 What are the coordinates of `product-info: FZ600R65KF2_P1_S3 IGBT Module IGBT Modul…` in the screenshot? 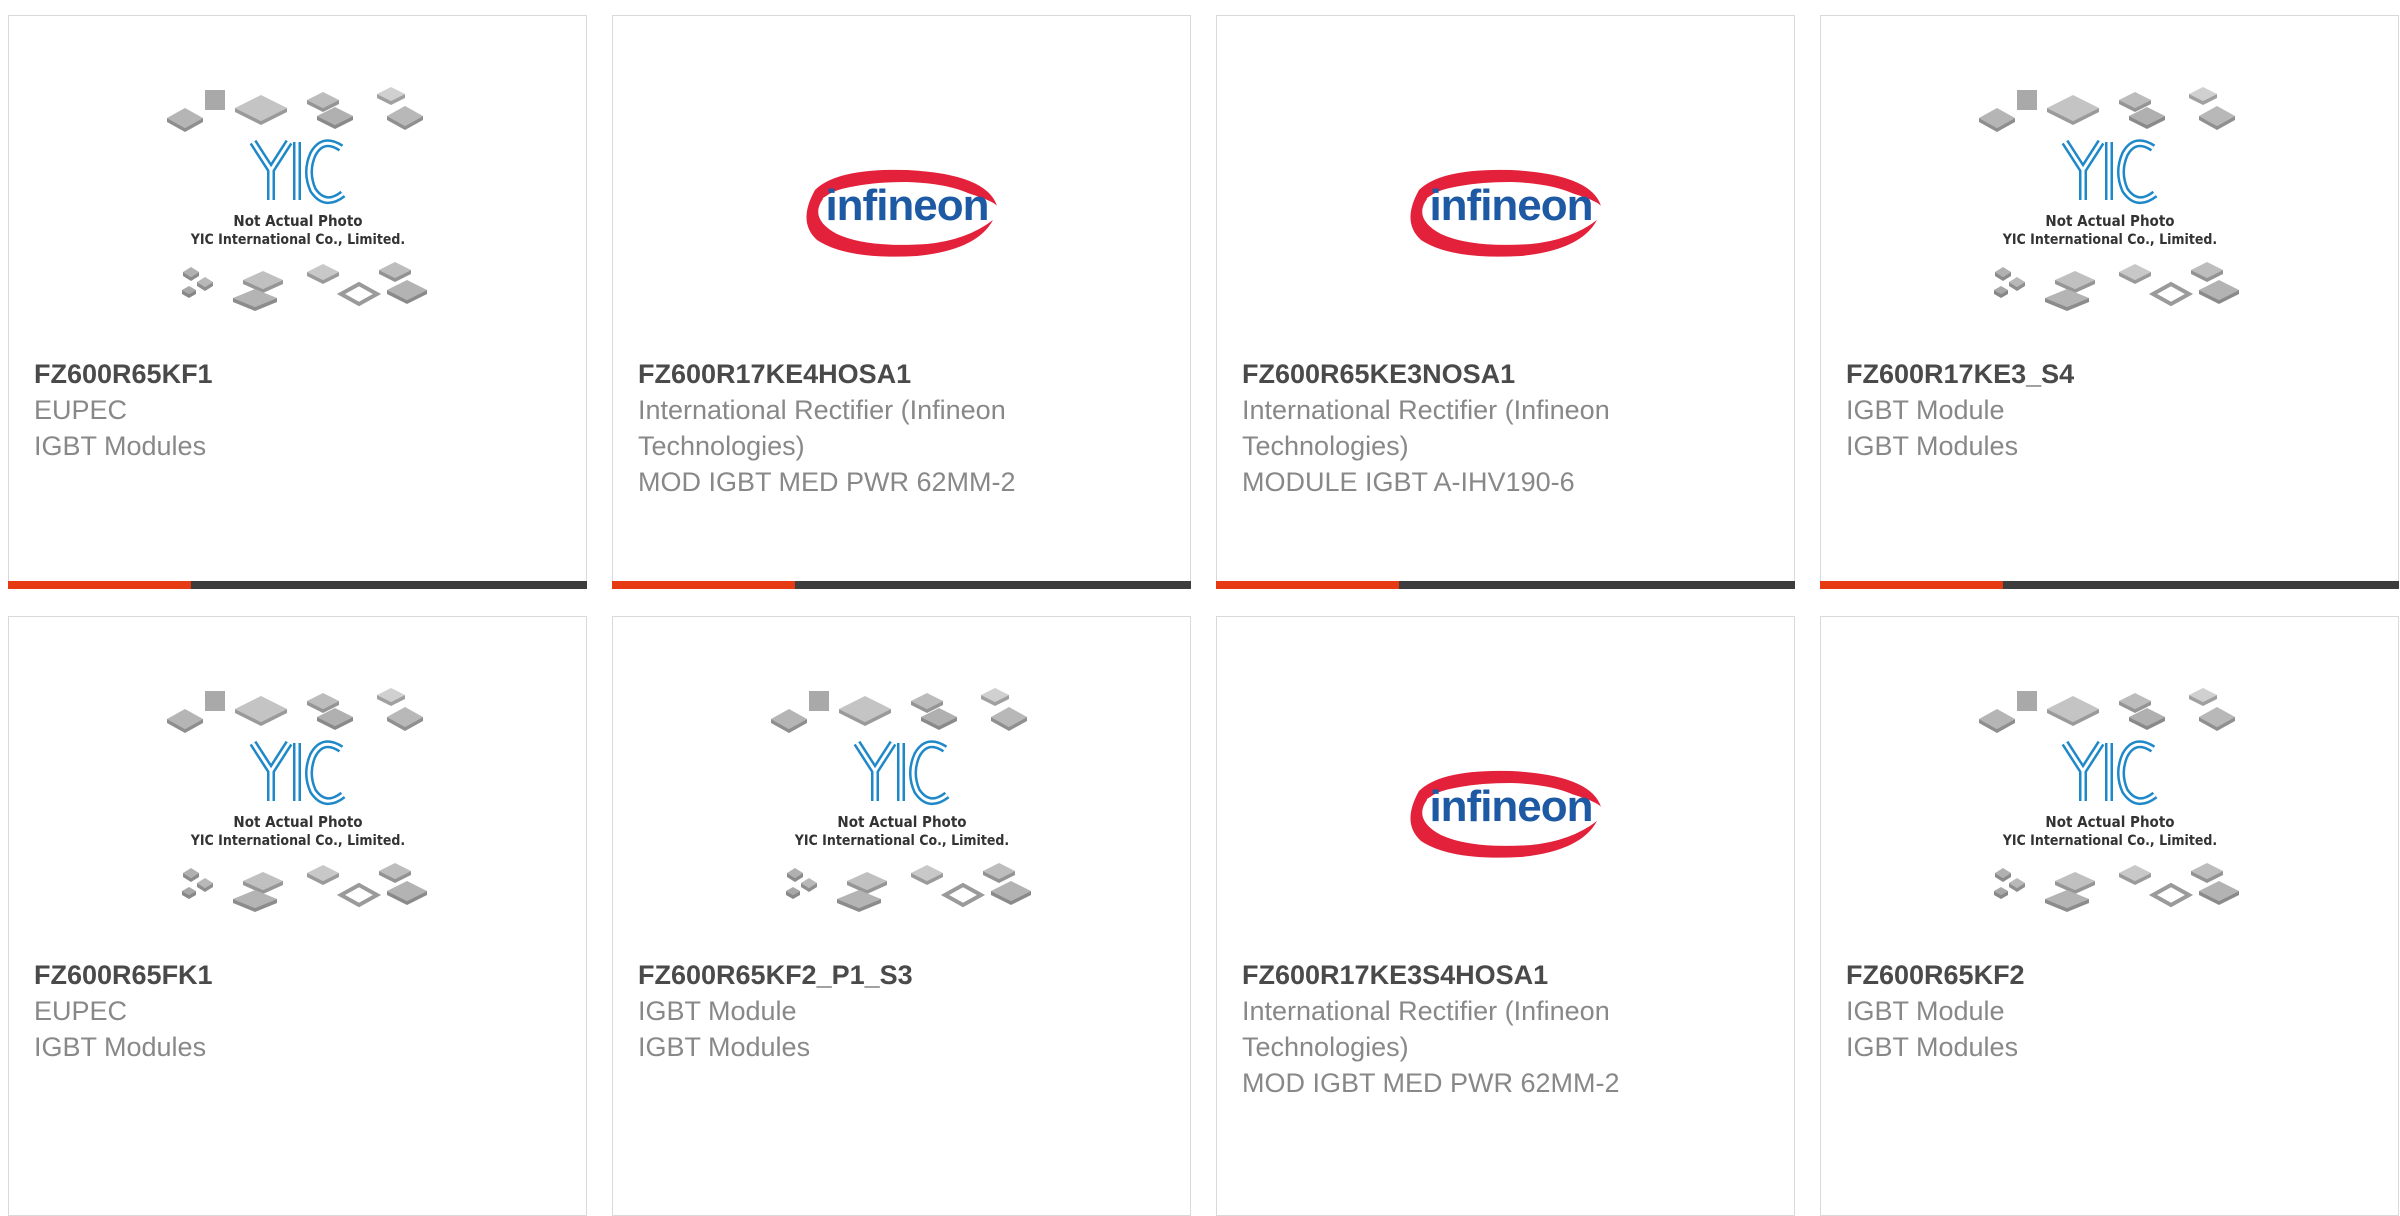 It's located at (899, 1011).